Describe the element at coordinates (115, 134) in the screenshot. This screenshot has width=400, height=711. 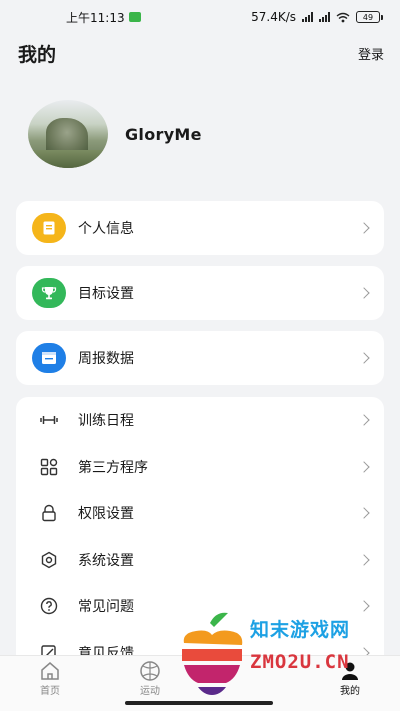
I see `profile-section: GloryMe` at that location.